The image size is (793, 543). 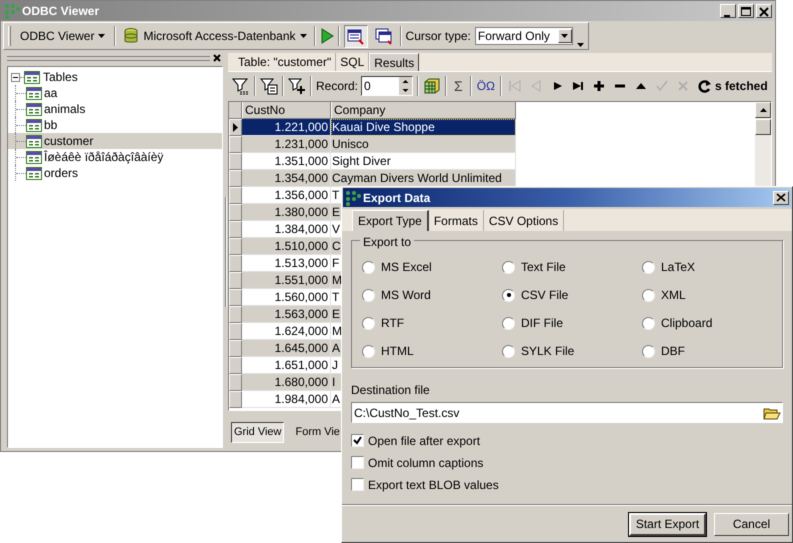 I want to click on radio-label: CSV File, so click(x=544, y=295).